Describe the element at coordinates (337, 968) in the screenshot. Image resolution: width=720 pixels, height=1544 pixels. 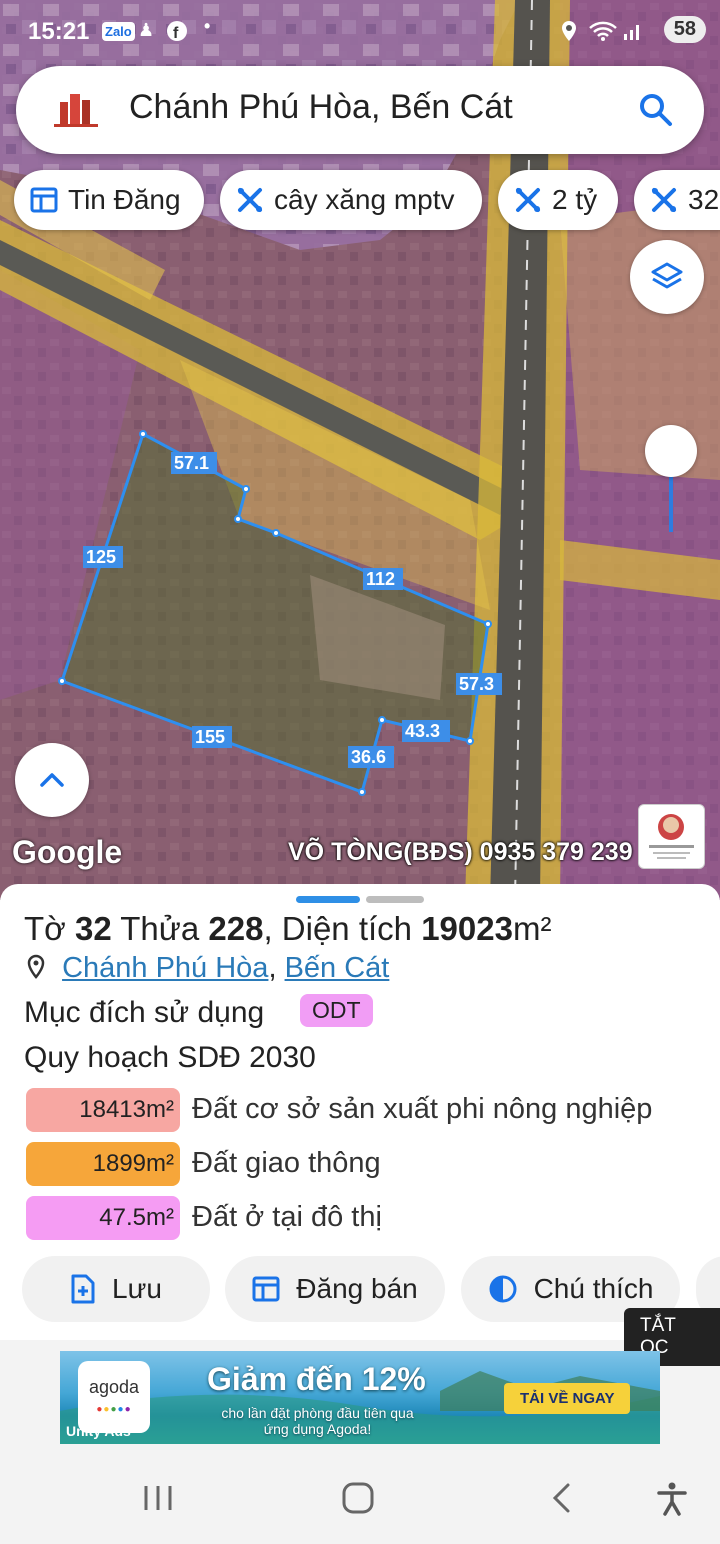
I see `location-district-link: Bến Cát` at that location.